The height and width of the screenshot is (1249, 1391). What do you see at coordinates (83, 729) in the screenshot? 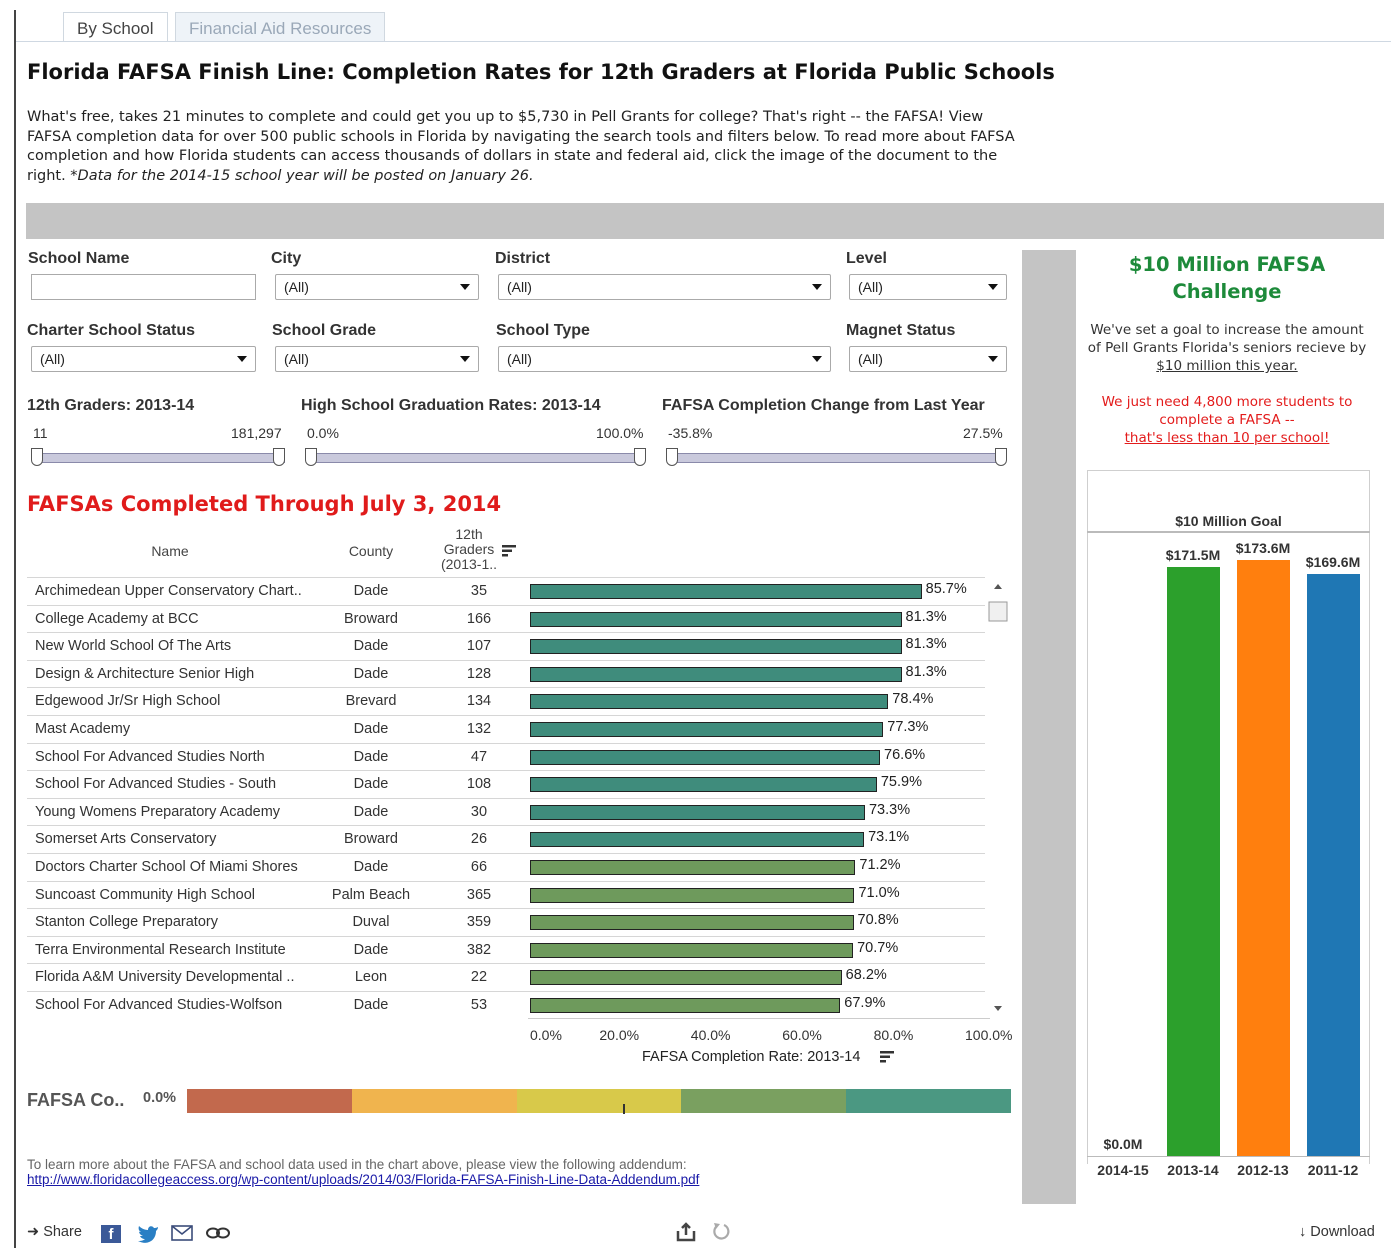
I see `school-name-cell: Mast Academy` at bounding box center [83, 729].